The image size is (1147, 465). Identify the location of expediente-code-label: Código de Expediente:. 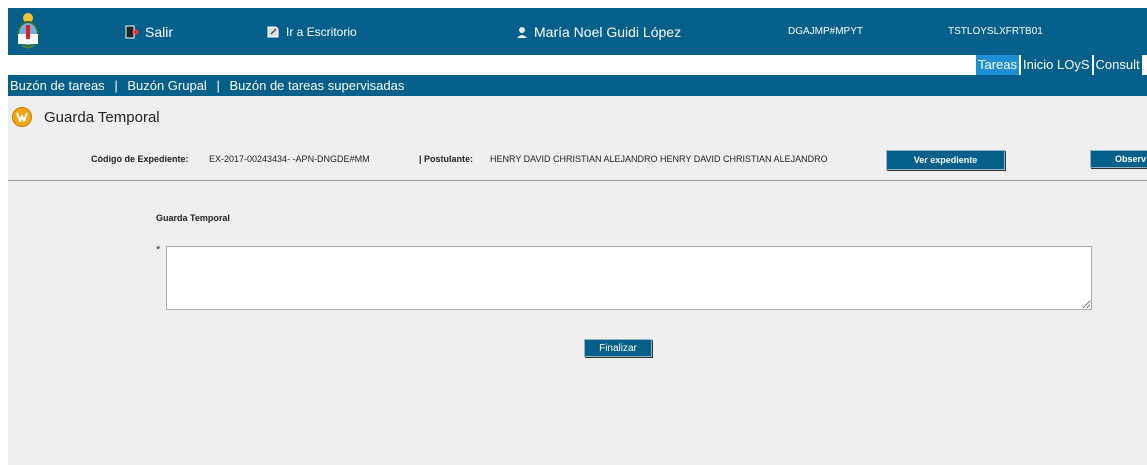
(140, 159).